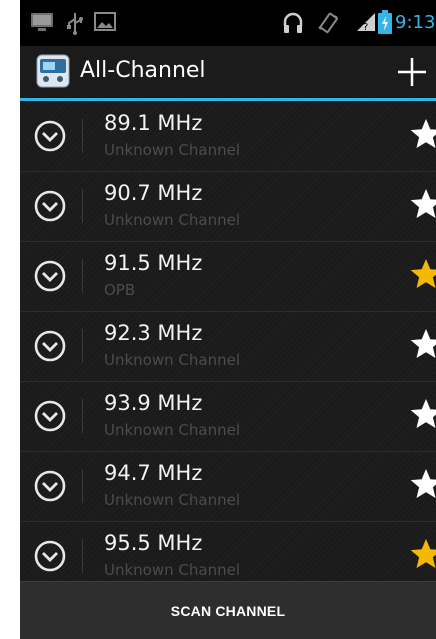 This screenshot has width=436, height=639. I want to click on vibrate-icon, so click(328, 23).